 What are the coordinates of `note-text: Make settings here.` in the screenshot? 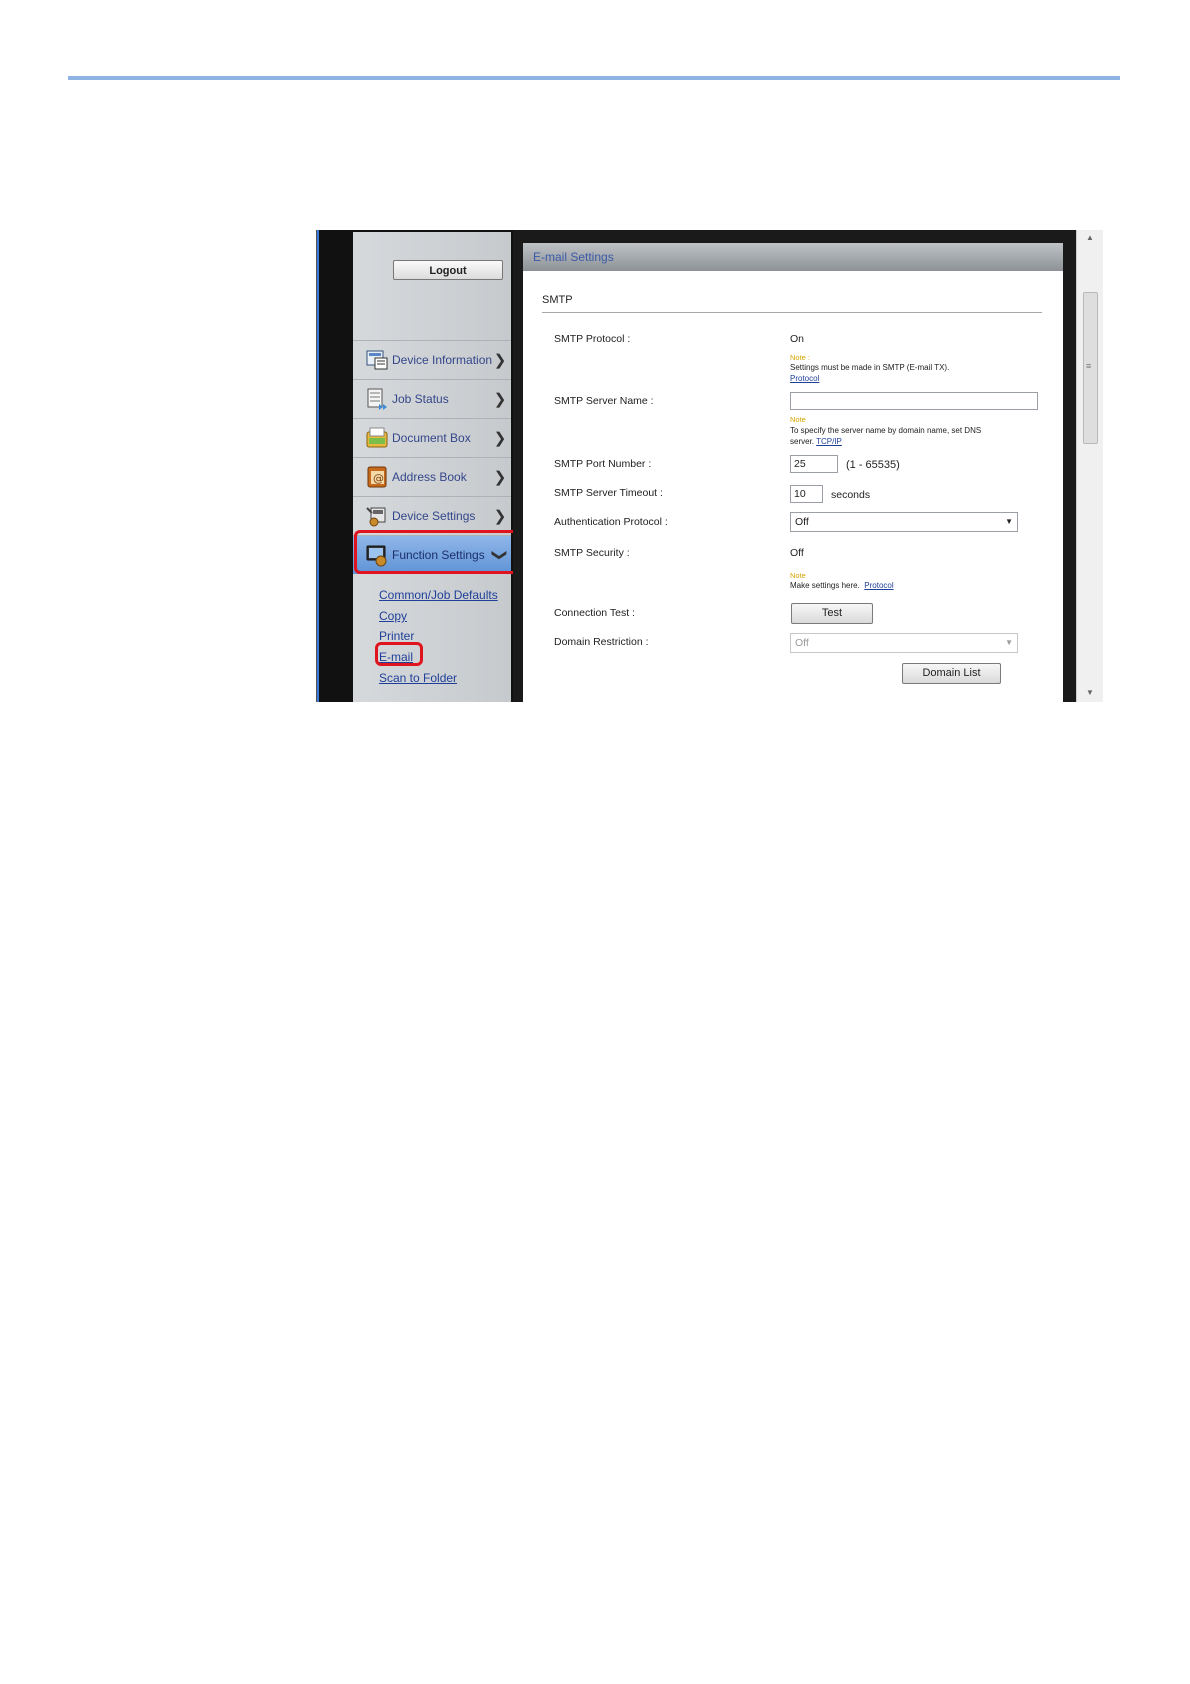 It's located at (825, 585).